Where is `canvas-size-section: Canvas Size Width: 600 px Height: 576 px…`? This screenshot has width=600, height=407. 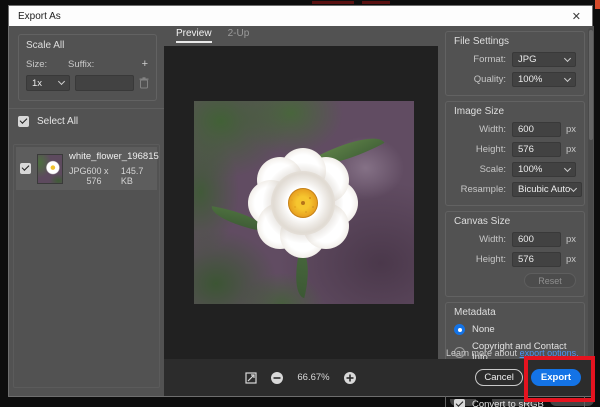 canvas-size-section: Canvas Size Width: 600 px Height: 576 px… is located at coordinates (515, 254).